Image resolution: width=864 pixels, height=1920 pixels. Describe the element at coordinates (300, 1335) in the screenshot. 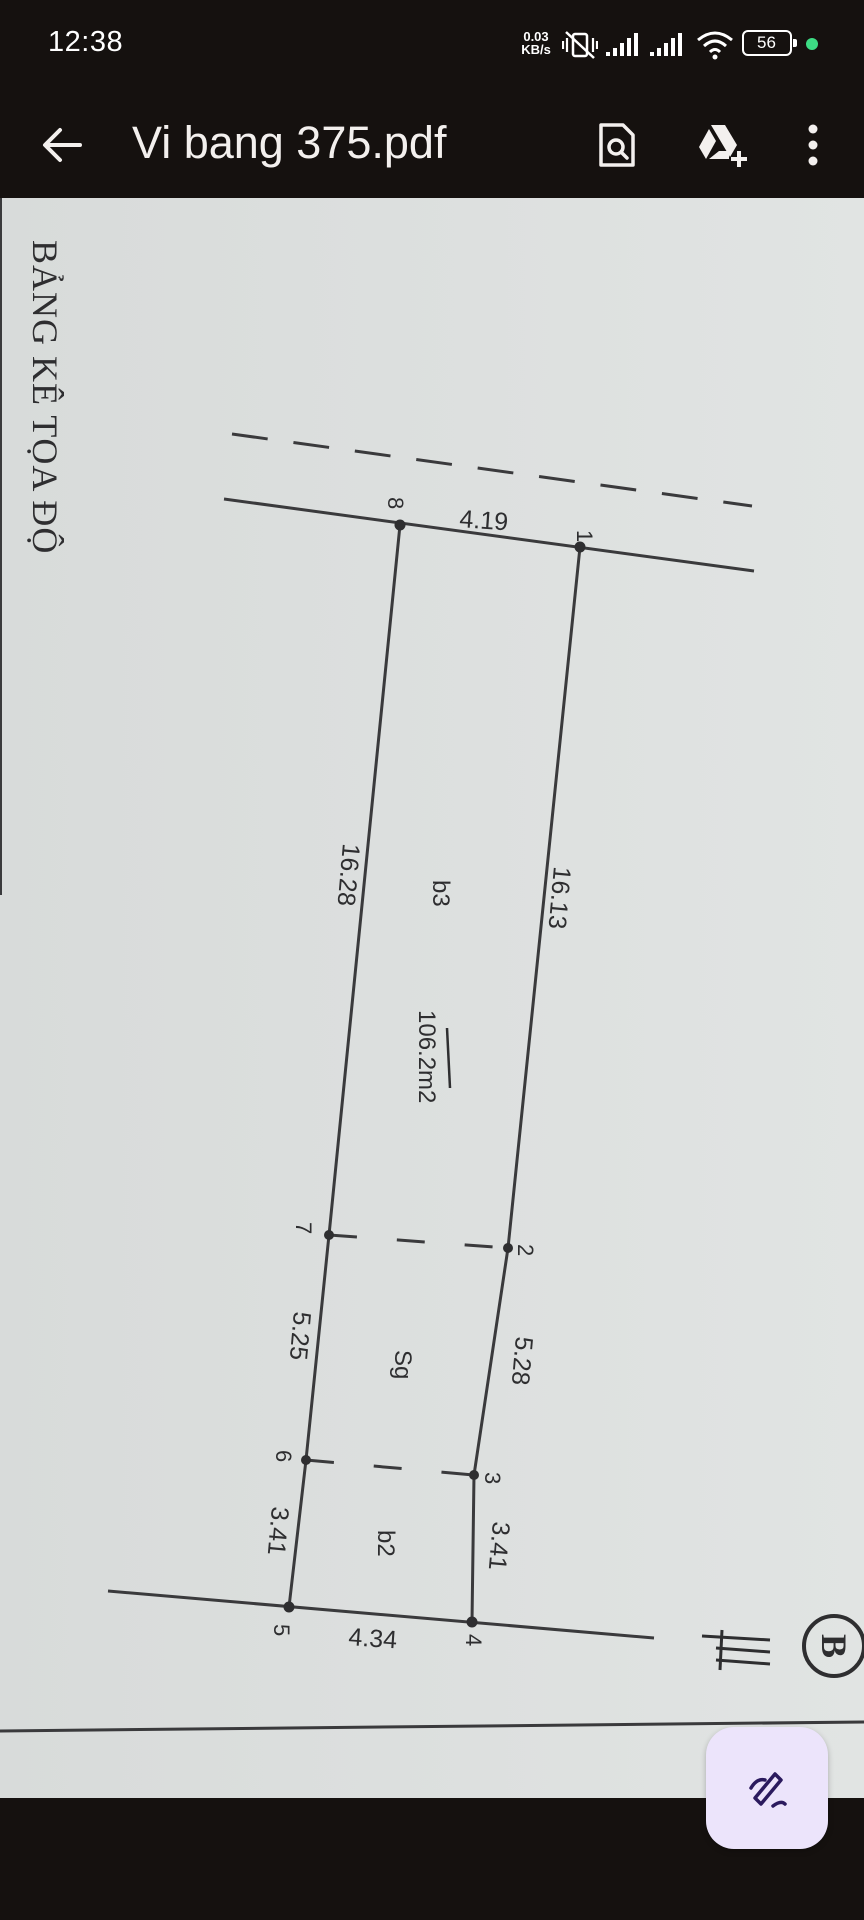

I see `dimension-left-middle: 5.25` at that location.